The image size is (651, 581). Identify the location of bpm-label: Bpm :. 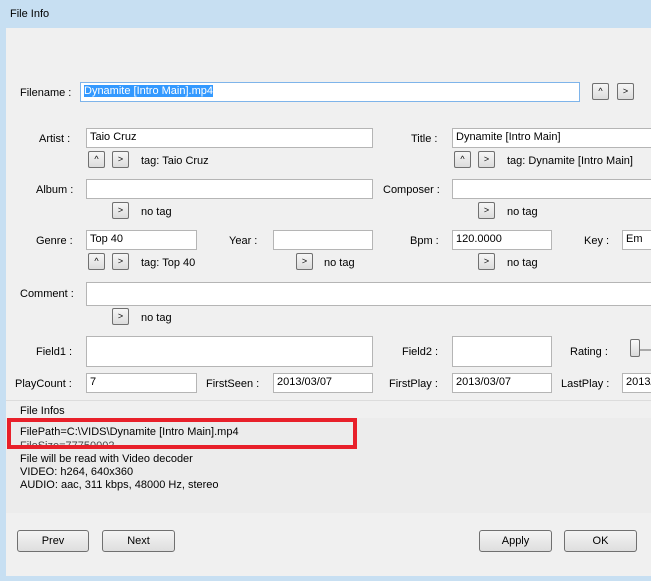
(424, 241).